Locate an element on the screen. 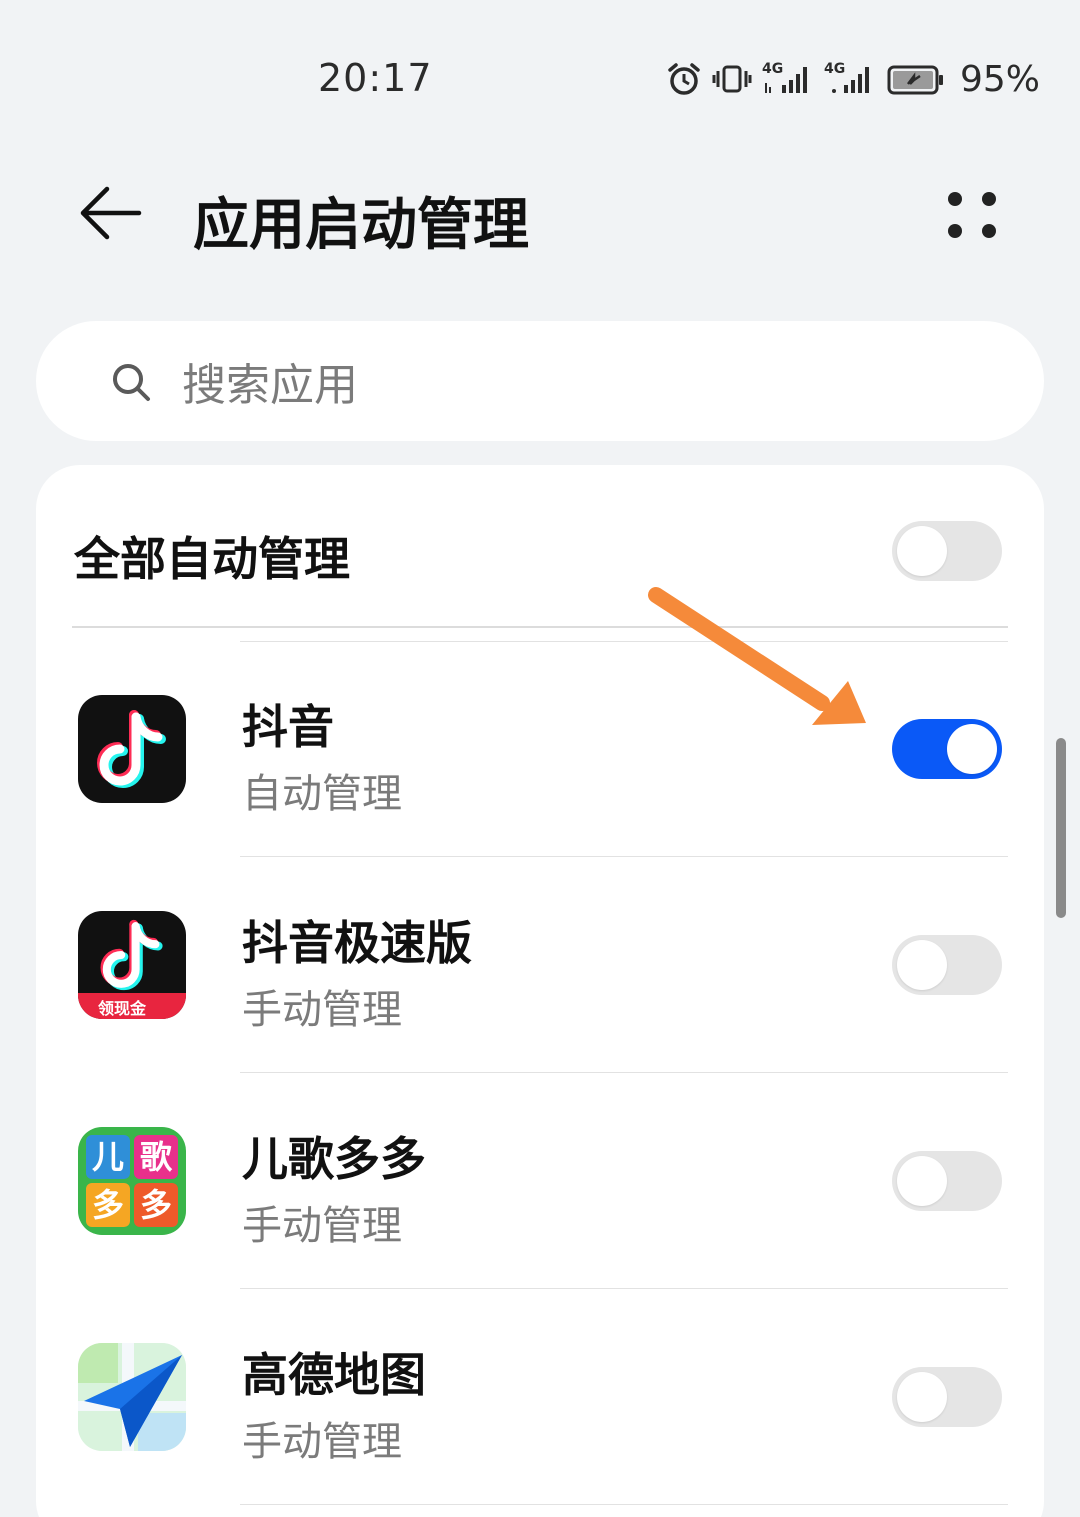  amap-toggle is located at coordinates (947, 1397).